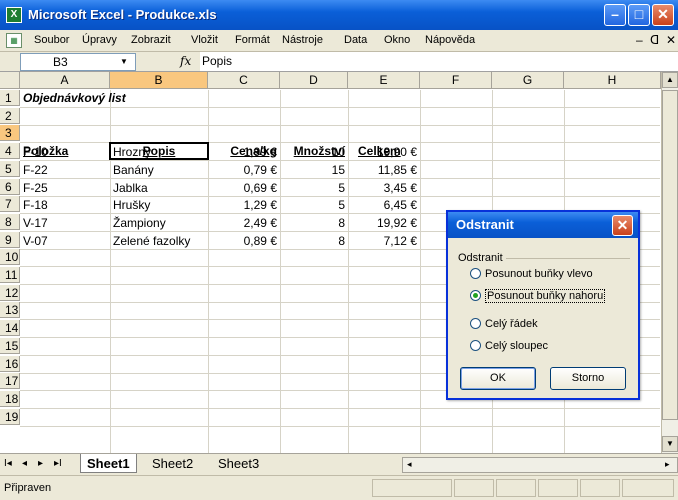  Describe the element at coordinates (622, 225) in the screenshot. I see `dialog-close-button: ✕` at that location.